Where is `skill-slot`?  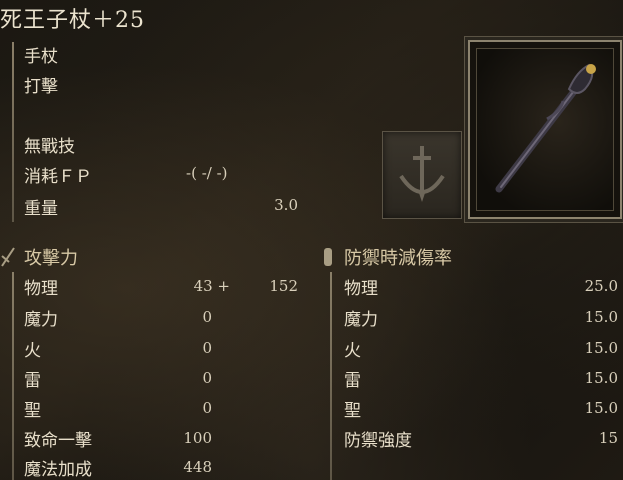
skill-slot is located at coordinates (422, 175).